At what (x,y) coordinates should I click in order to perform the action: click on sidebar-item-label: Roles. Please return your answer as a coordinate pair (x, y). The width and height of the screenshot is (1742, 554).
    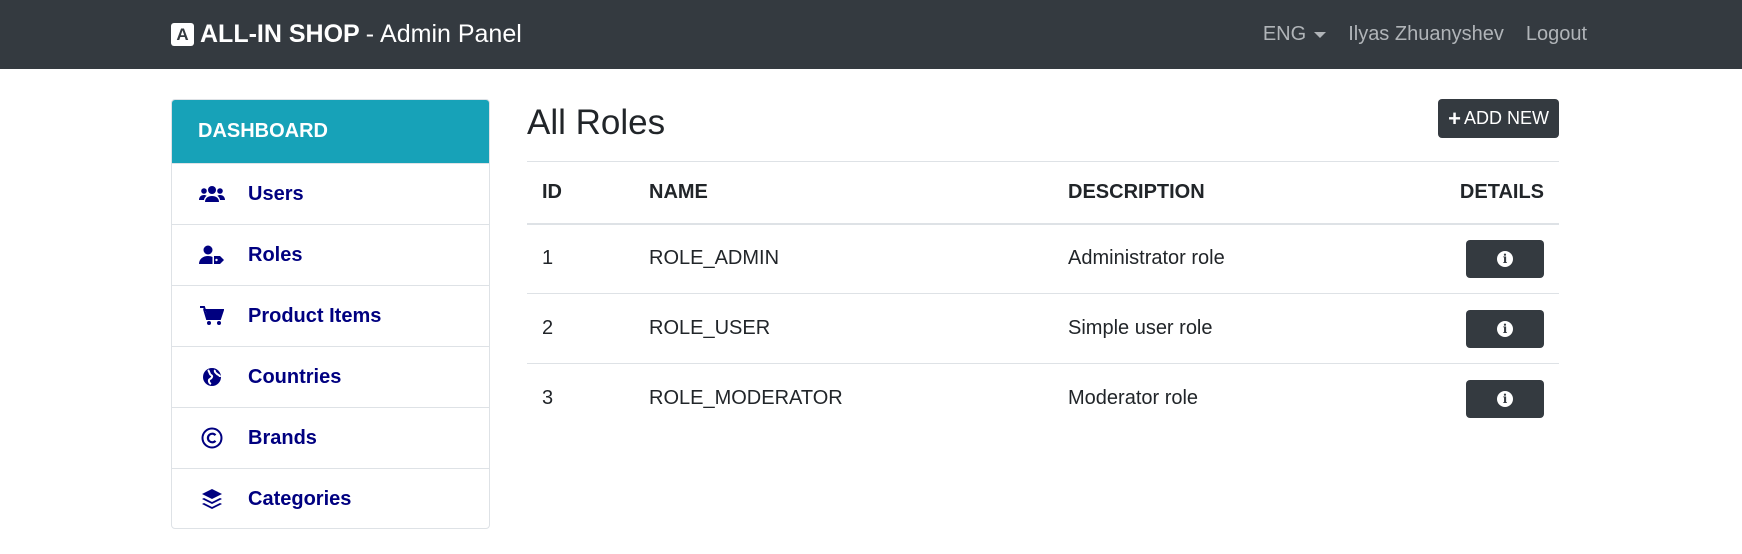
    Looking at the image, I should click on (275, 254).